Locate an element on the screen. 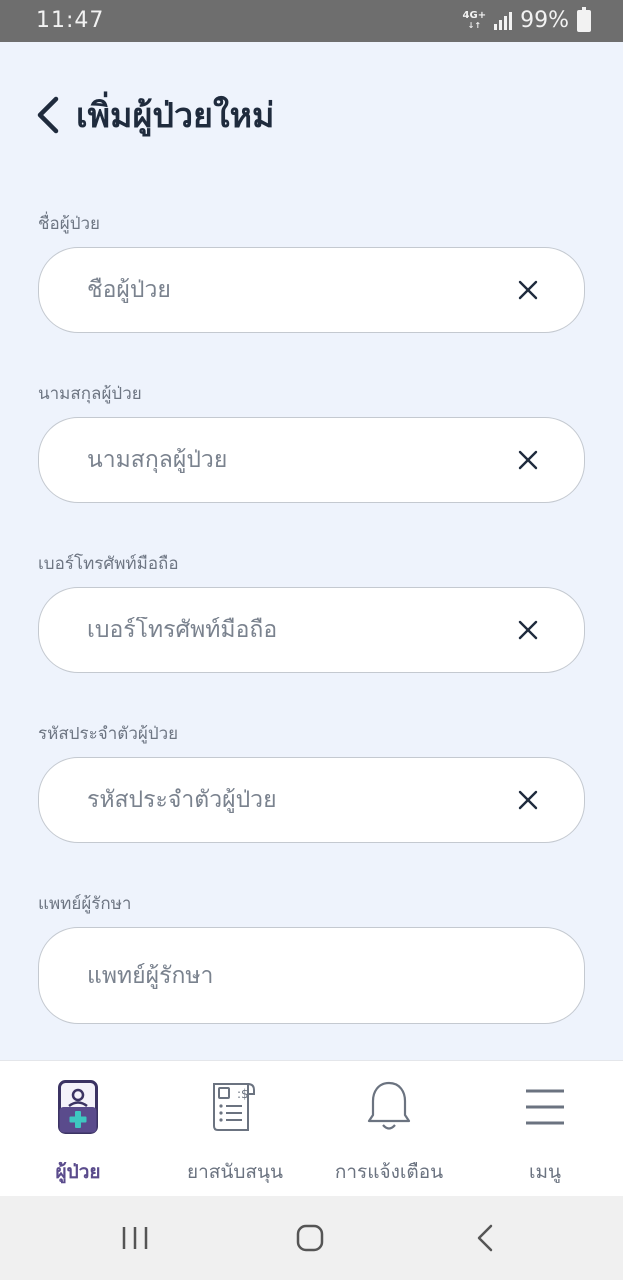  patient-icon is located at coordinates (78, 1107).